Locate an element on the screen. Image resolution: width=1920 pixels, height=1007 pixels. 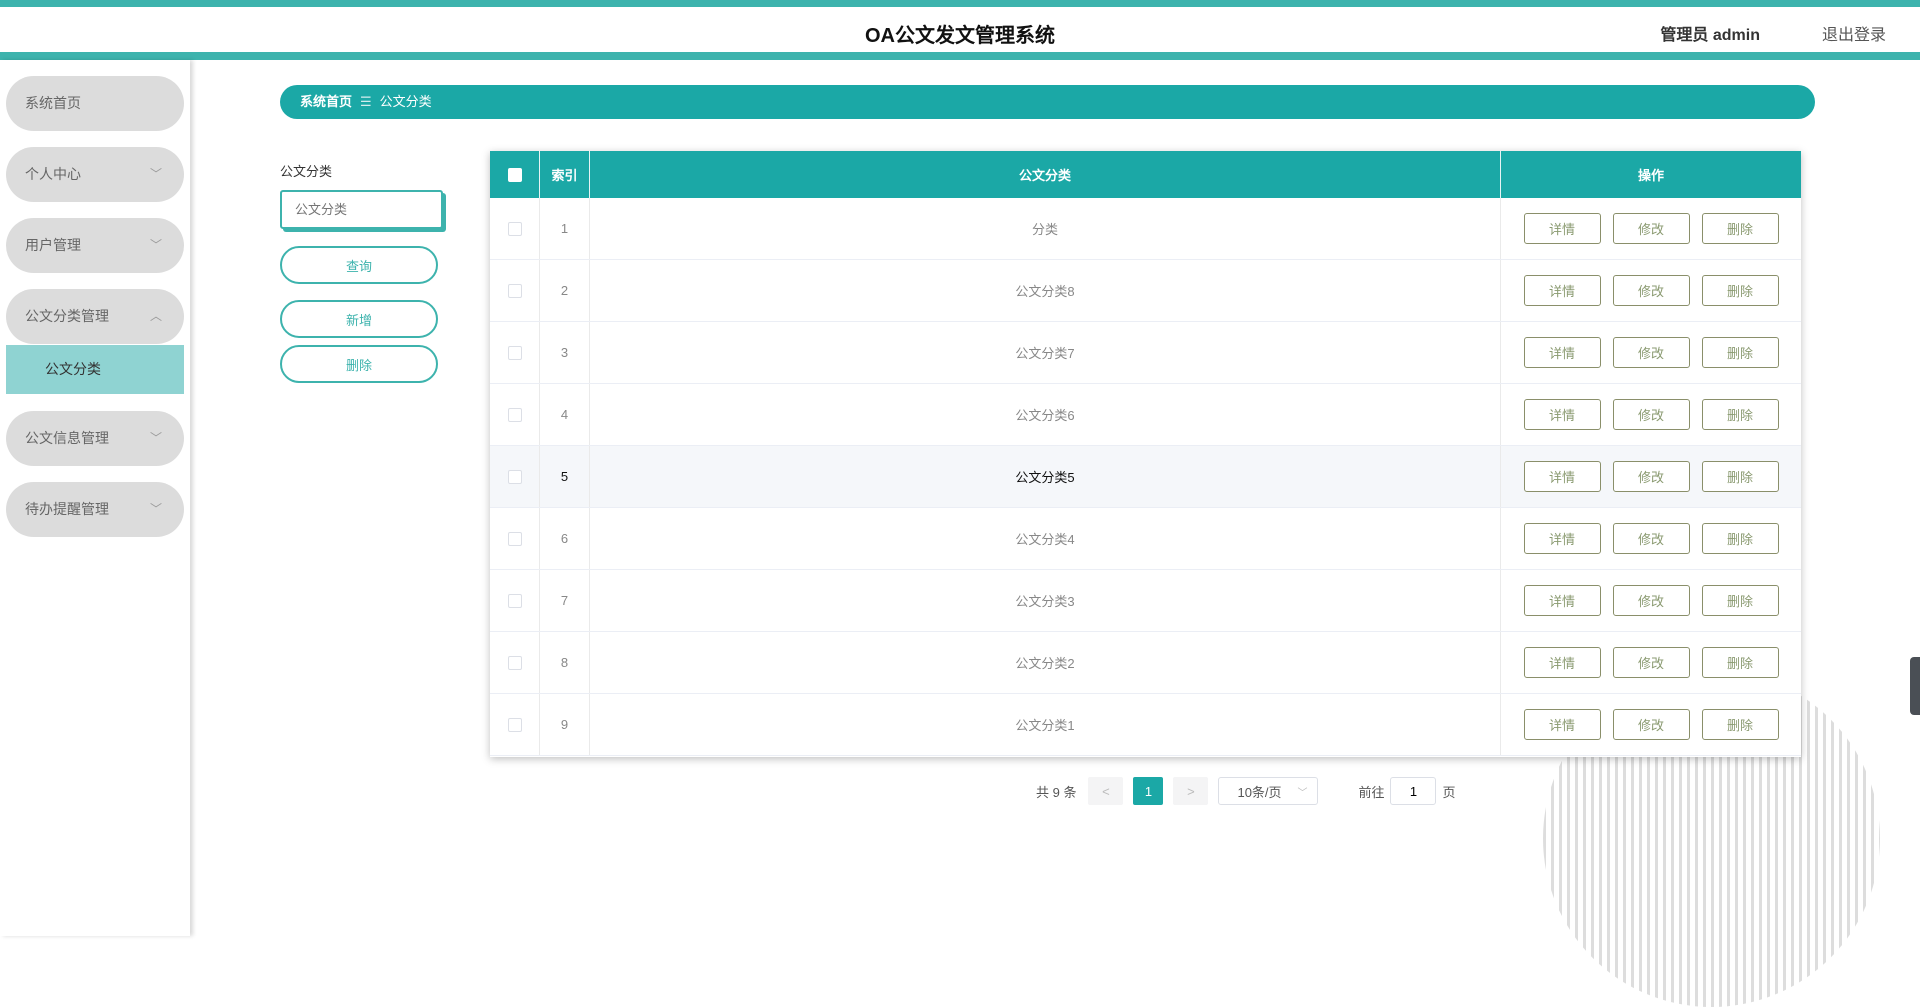
table-row: 2 公文分类8 详情 修改 删除 is located at coordinates (1145, 291).